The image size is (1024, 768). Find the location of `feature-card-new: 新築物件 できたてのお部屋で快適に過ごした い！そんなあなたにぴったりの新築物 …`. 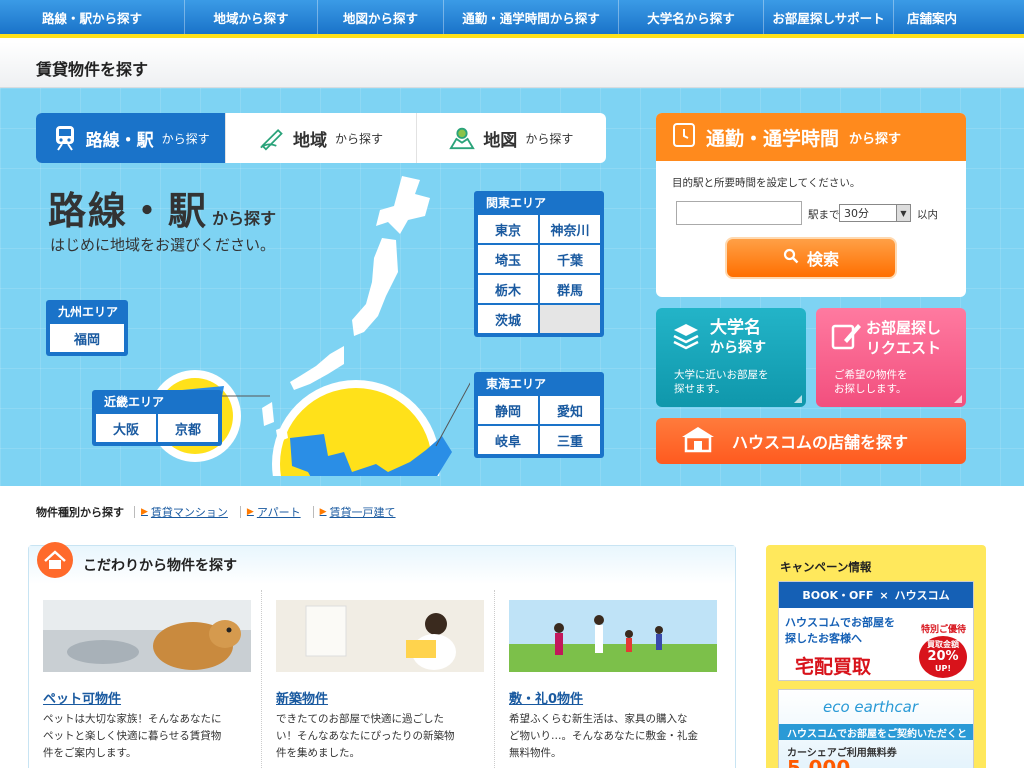

feature-card-new: 新築物件 できたてのお部屋で快適に過ごした い！そんなあなたにぴったりの新築物 … is located at coordinates (378, 679).